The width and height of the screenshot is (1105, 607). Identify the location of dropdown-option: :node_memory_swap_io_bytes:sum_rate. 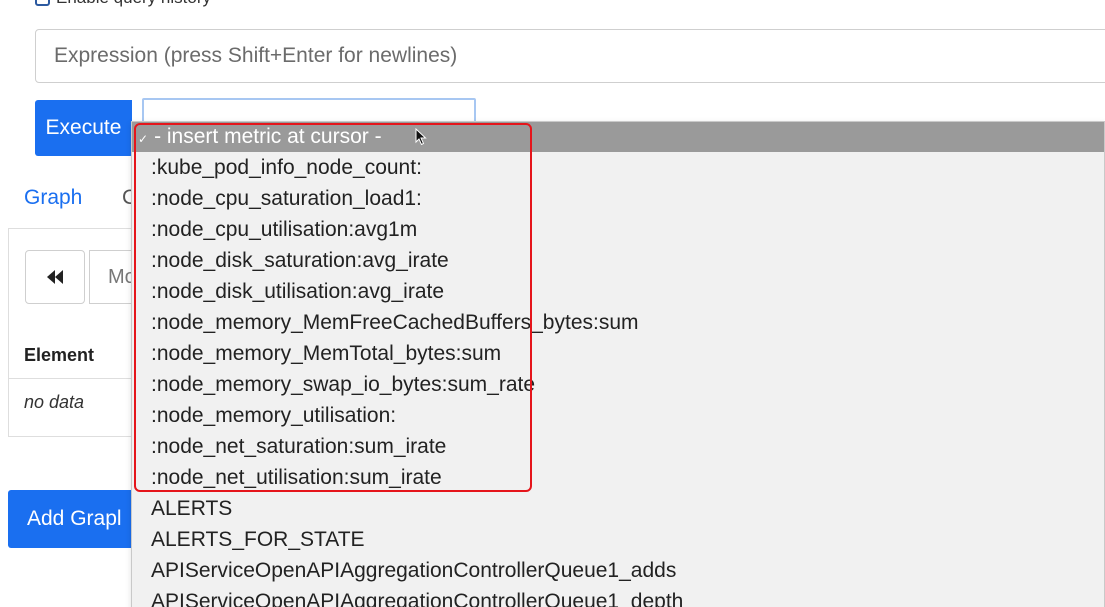
(618, 384).